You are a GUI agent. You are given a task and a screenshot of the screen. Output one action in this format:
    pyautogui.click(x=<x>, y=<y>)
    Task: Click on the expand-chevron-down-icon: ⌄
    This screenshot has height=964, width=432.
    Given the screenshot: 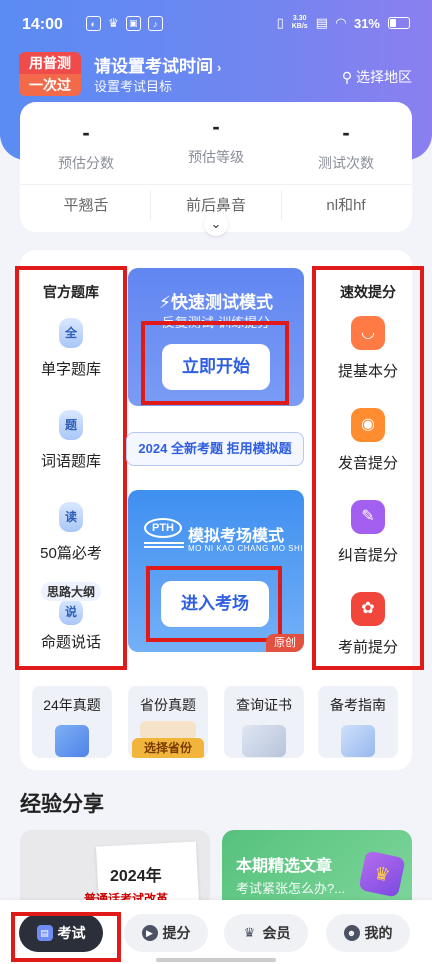 What is the action you would take?
    pyautogui.click(x=216, y=224)
    